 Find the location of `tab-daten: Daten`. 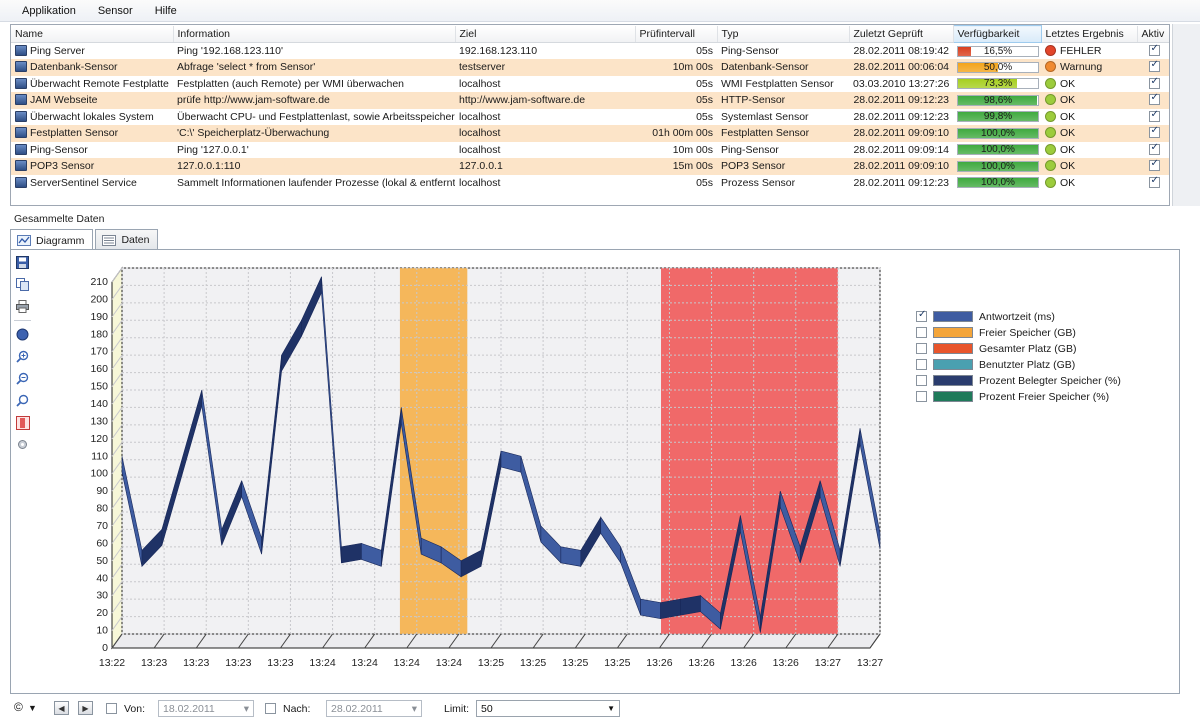

tab-daten: Daten is located at coordinates (127, 239).